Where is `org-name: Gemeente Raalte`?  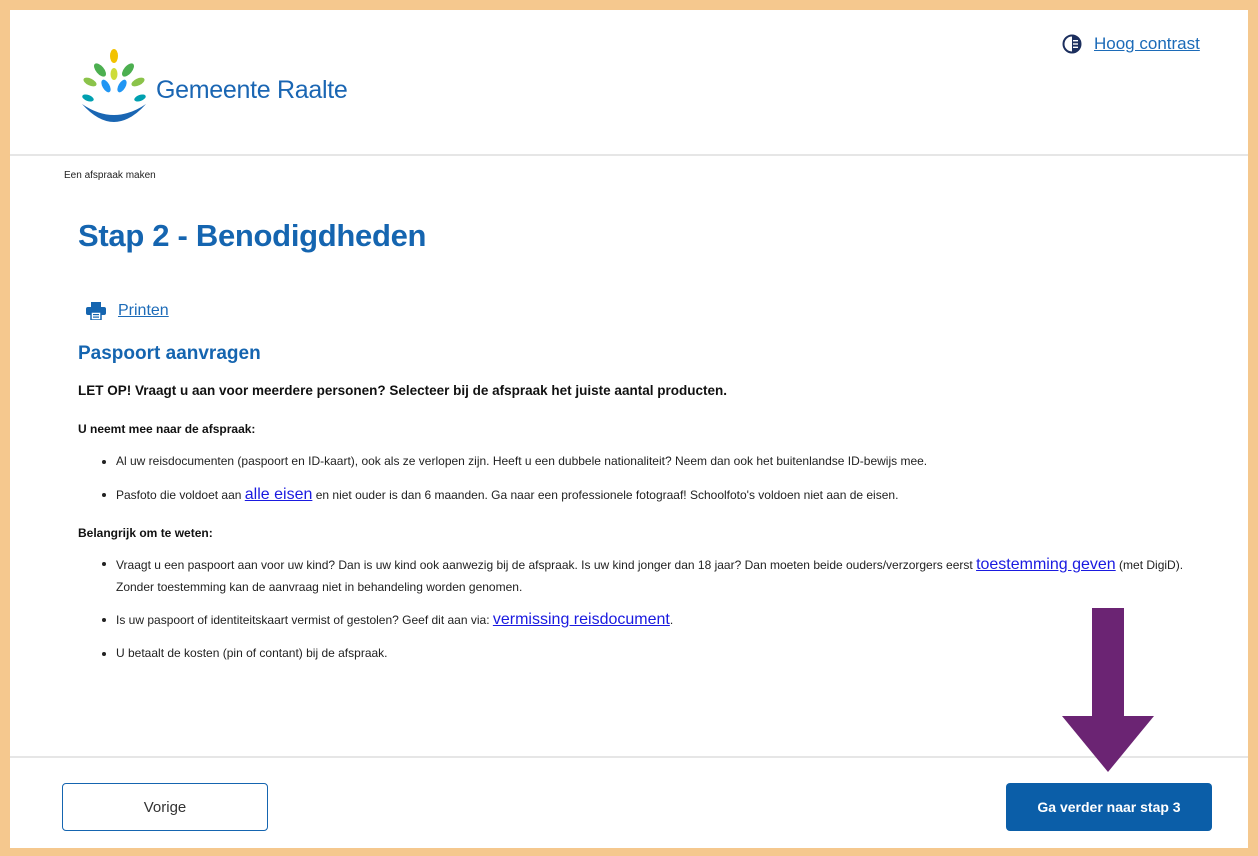 org-name: Gemeente Raalte is located at coordinates (252, 90).